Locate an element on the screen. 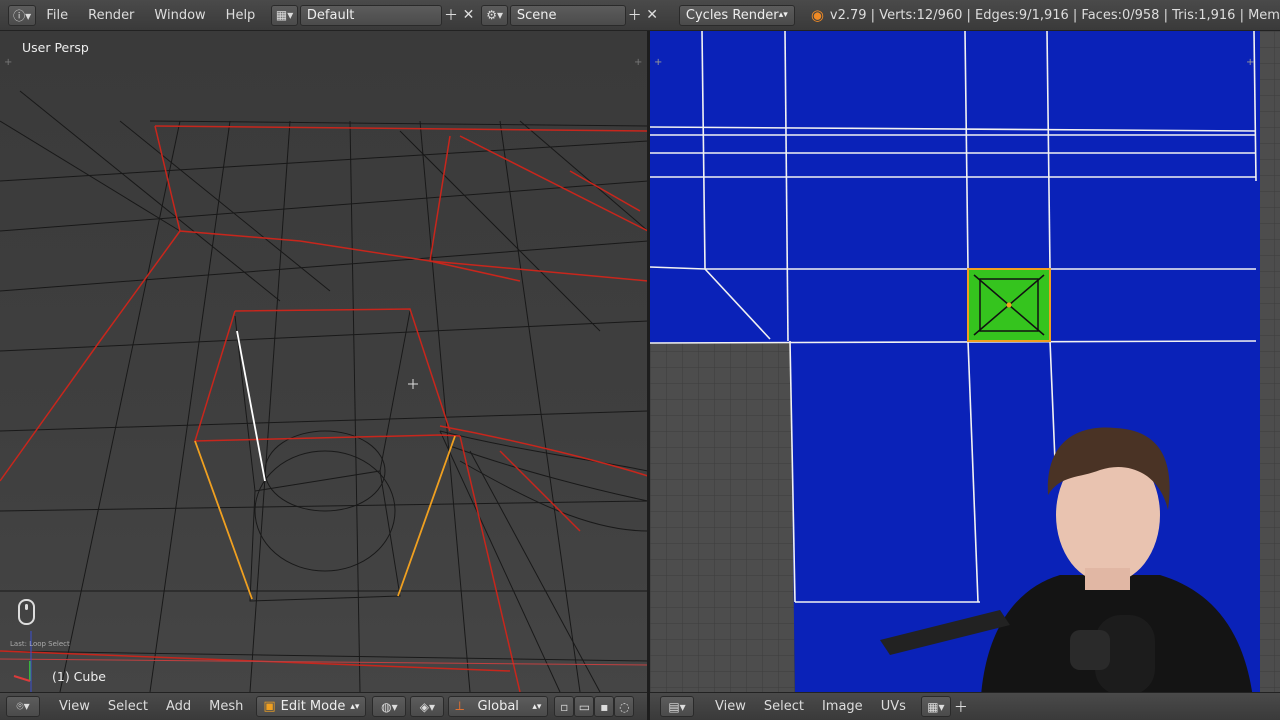 Image resolution: width=1280 pixels, height=720 pixels. viewport-shading-icon: ◍▾ is located at coordinates (389, 706).